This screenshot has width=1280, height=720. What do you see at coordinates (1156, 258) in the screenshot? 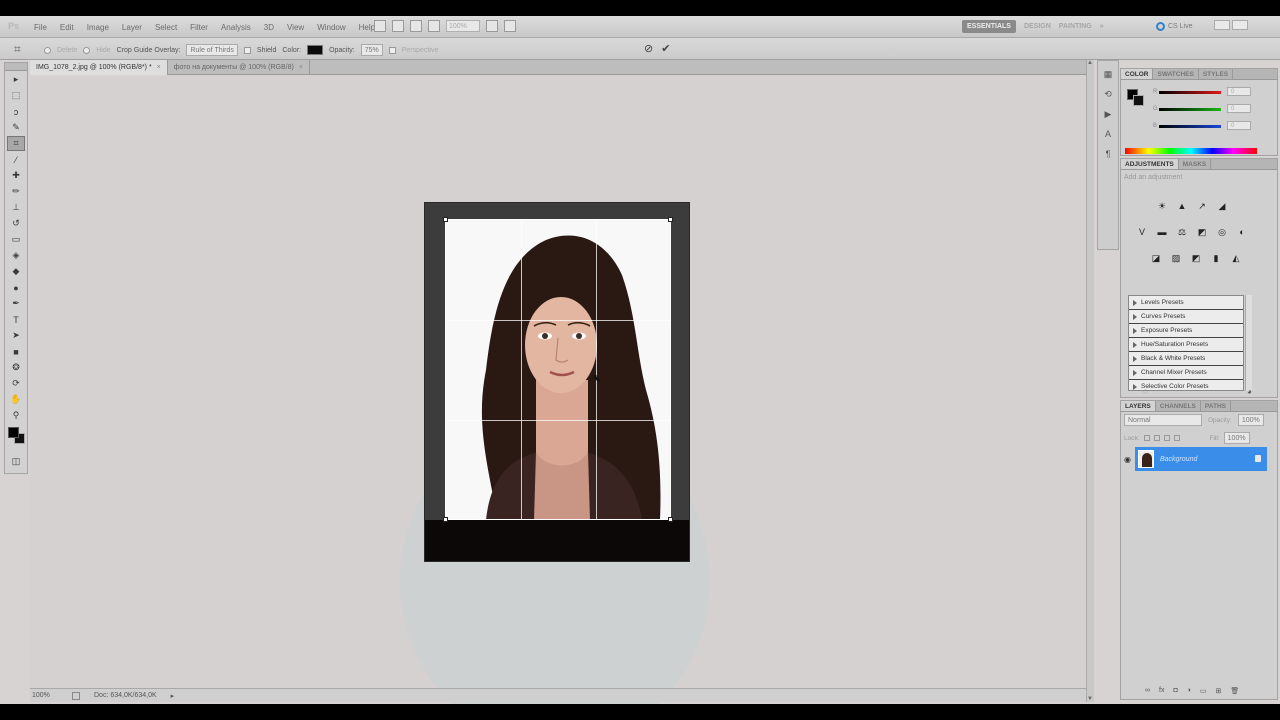
I see `invert-icon: ◪` at bounding box center [1156, 258].